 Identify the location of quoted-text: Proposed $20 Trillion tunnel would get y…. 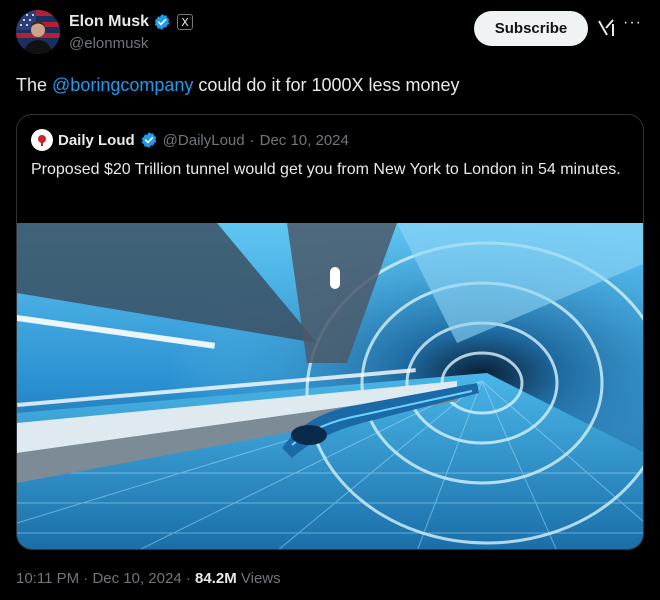
(326, 169).